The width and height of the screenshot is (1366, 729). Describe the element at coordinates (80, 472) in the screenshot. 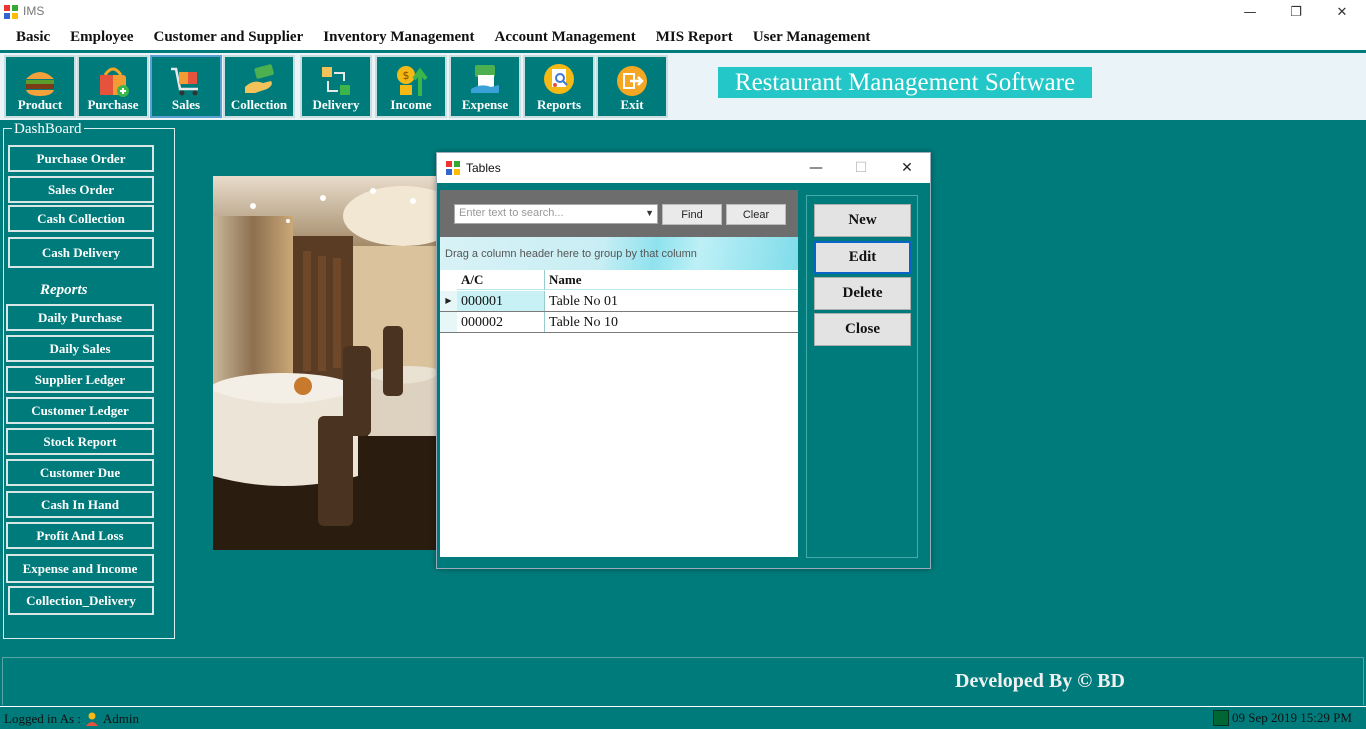

I see `customer-due-button: Customer Due` at that location.